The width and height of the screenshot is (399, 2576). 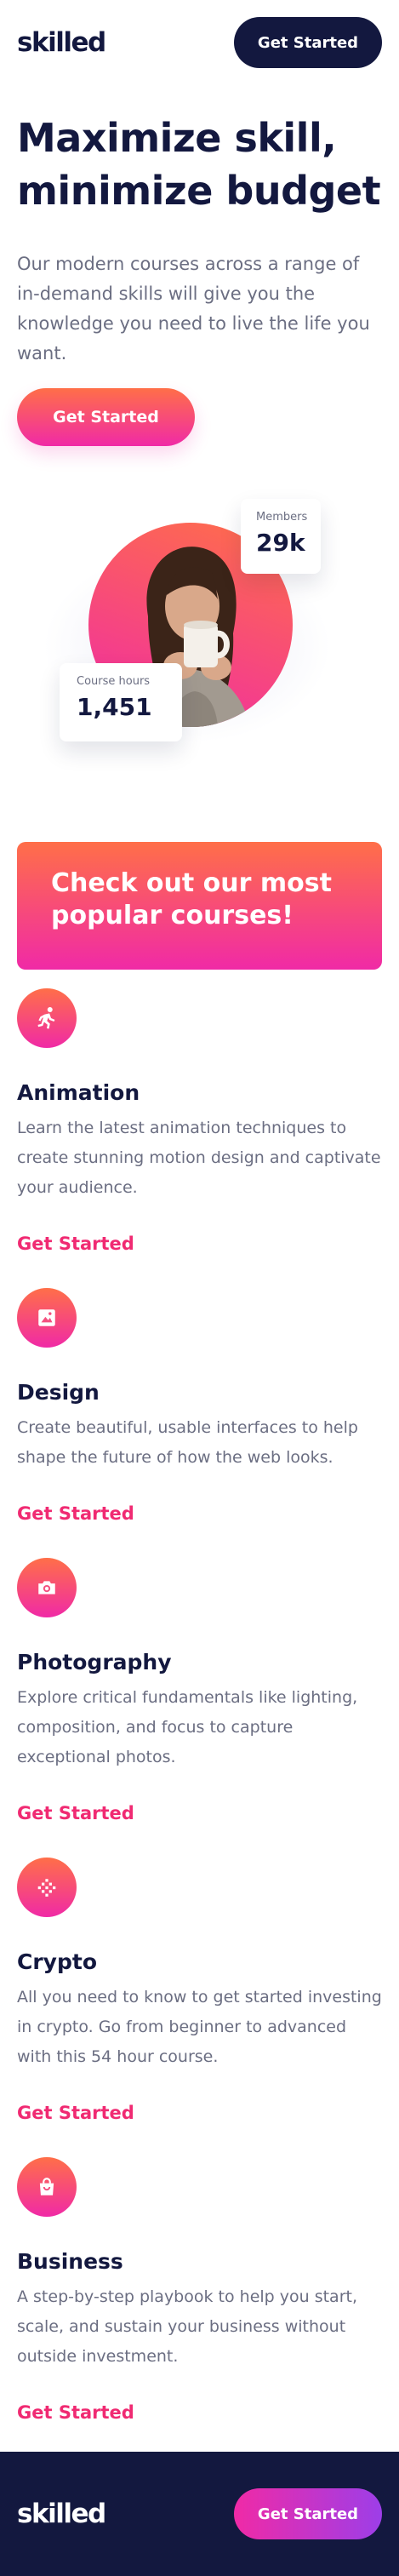 I want to click on header-get-started-button: Get Started, so click(x=308, y=42).